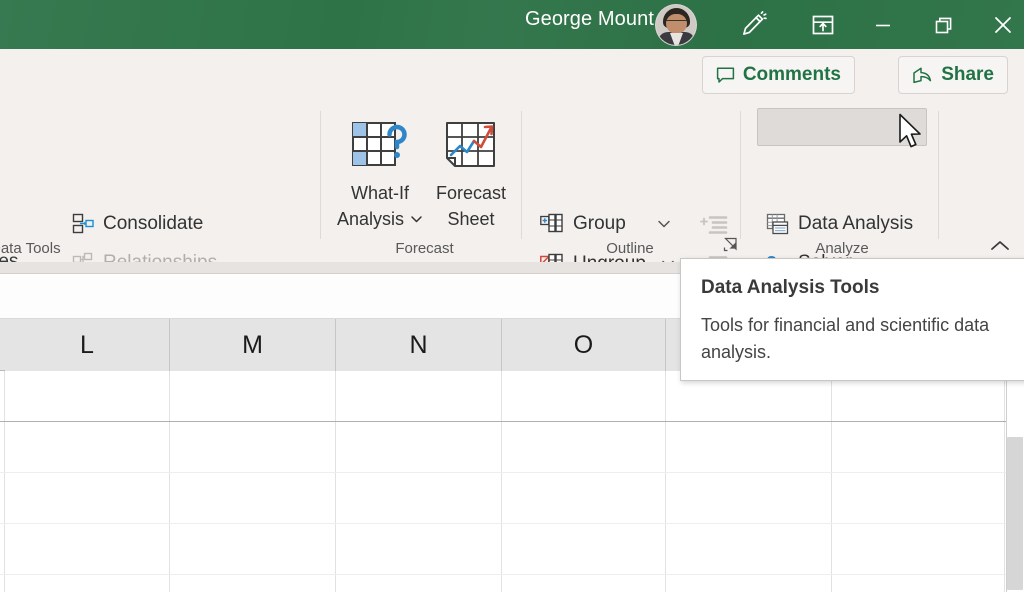  I want to click on what-if-analysis-button: What-If Analysis, so click(380, 173).